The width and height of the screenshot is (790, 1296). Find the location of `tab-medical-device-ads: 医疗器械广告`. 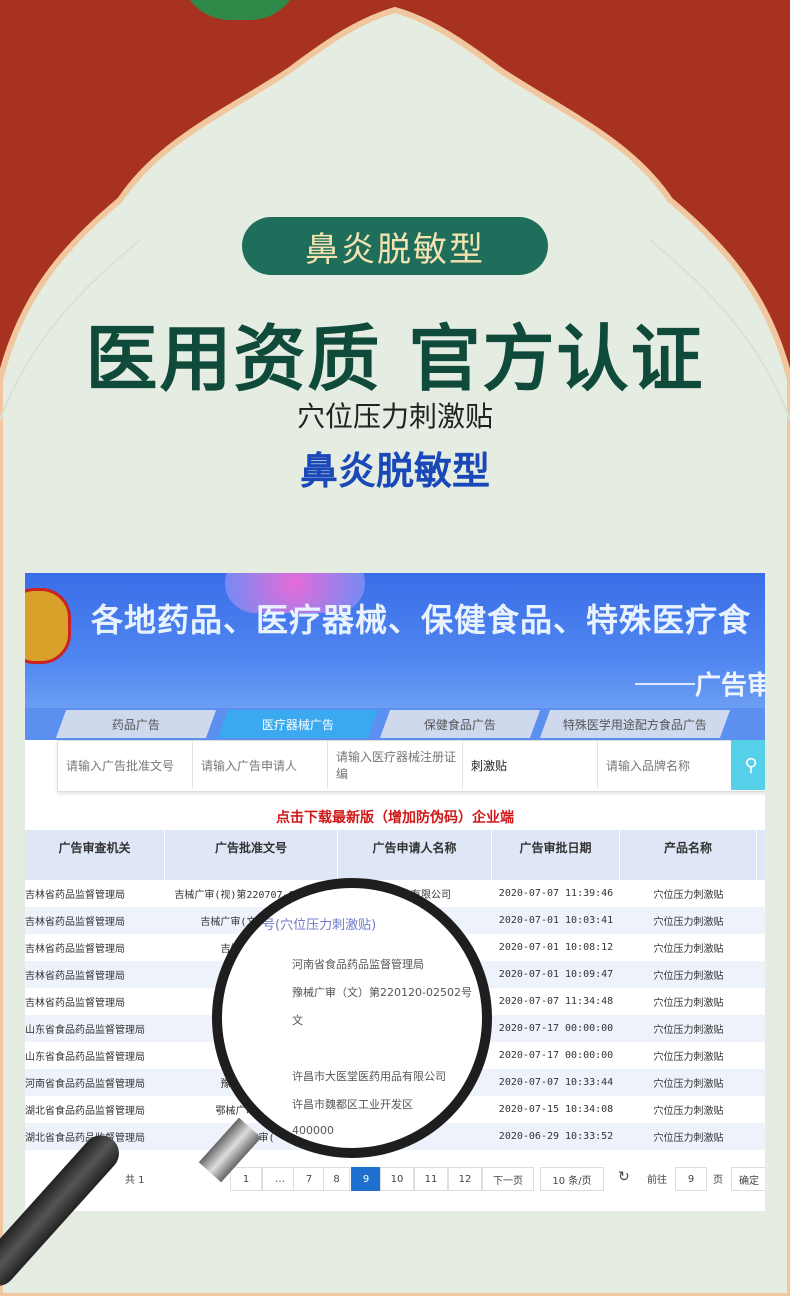

tab-medical-device-ads: 医疗器械广告 is located at coordinates (298, 724).